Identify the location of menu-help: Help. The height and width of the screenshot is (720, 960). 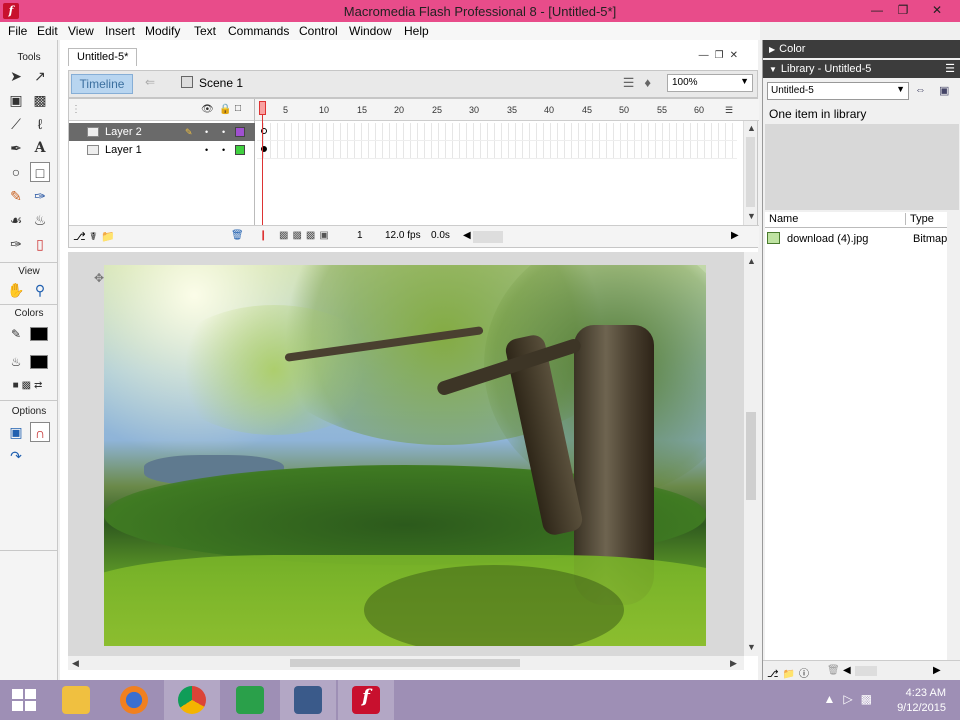
(416, 31).